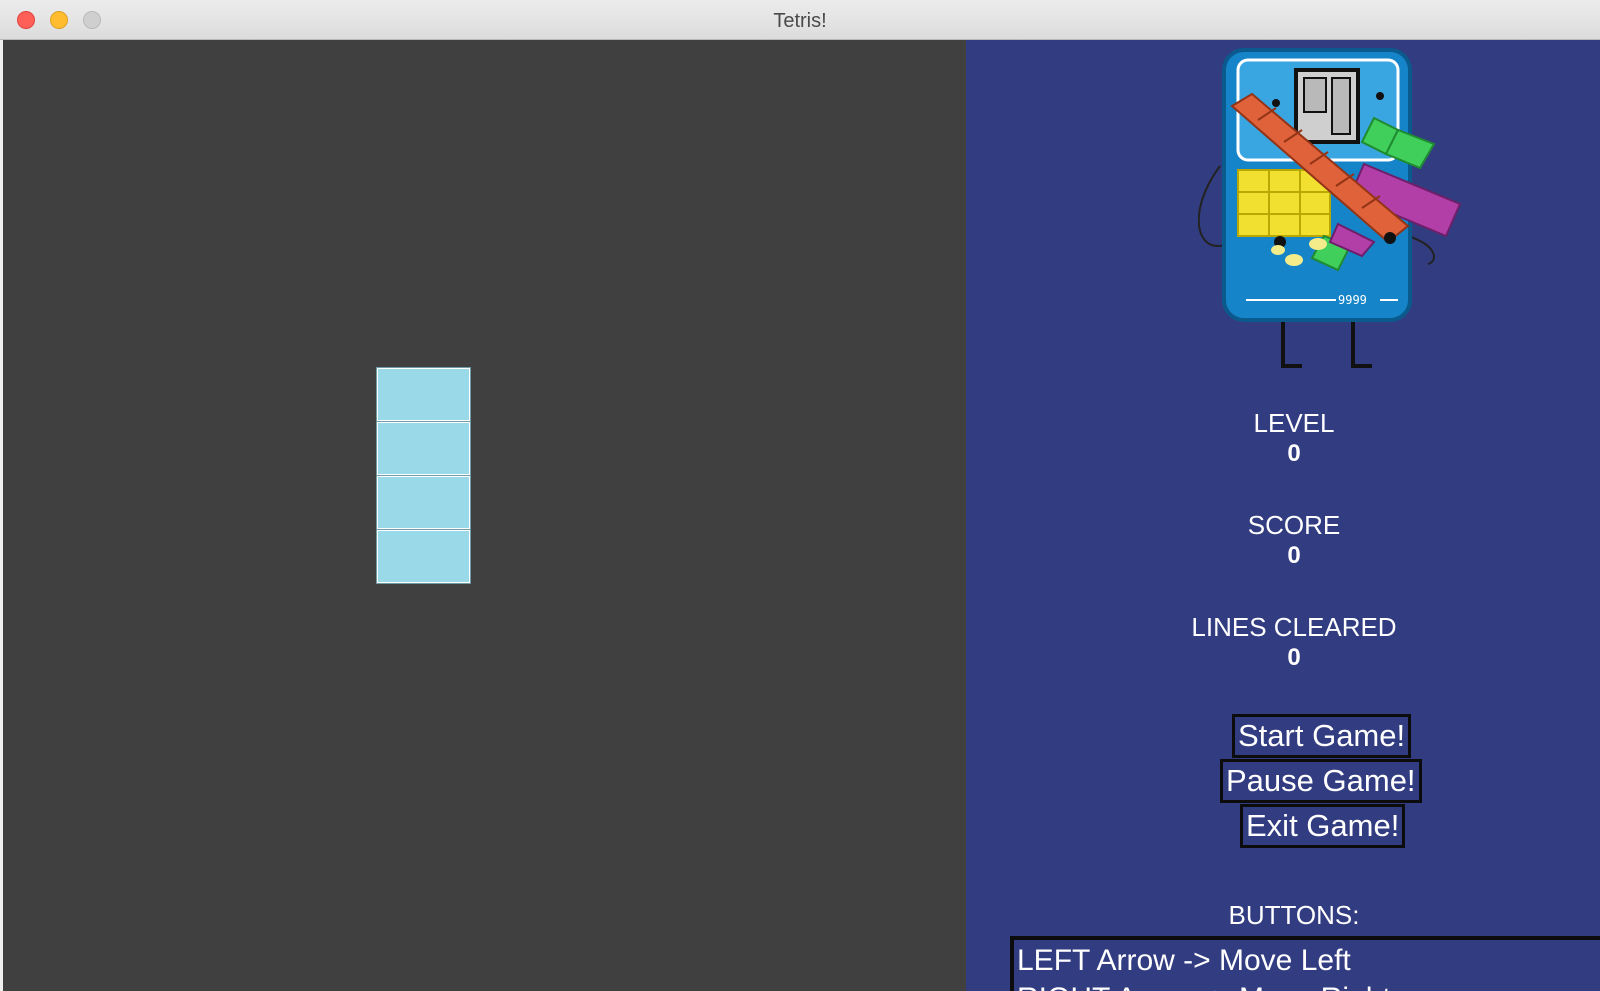 The height and width of the screenshot is (991, 1600). Describe the element at coordinates (1294, 555) in the screenshot. I see `score-value: 0` at that location.